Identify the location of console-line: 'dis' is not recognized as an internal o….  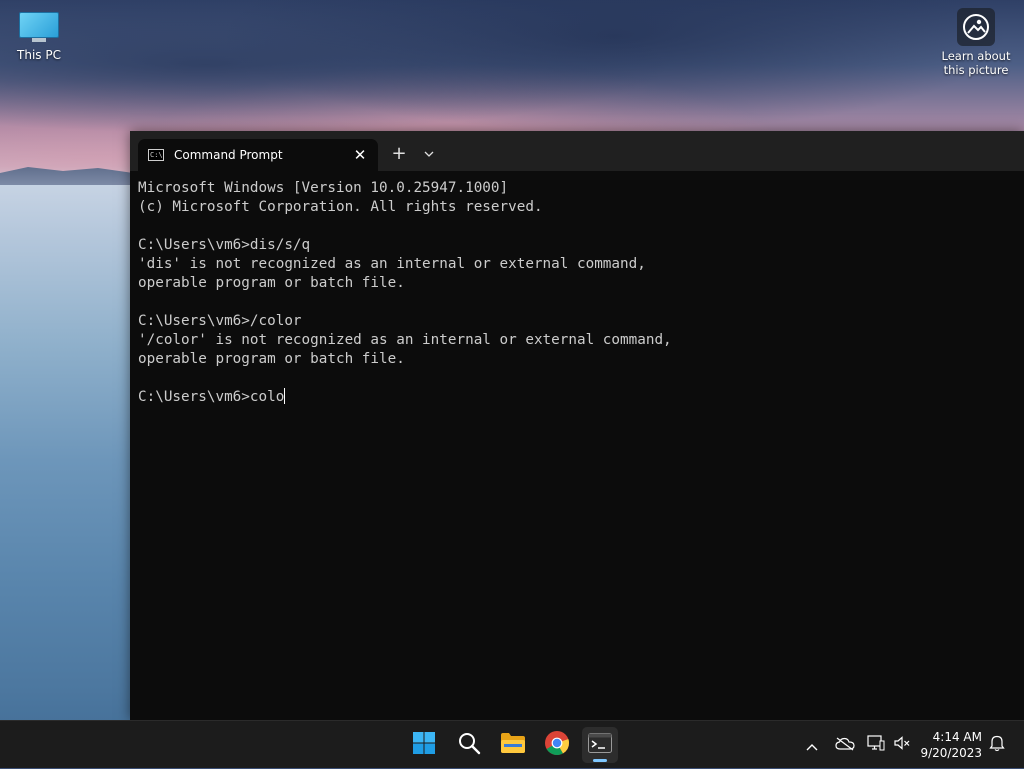
(392, 264).